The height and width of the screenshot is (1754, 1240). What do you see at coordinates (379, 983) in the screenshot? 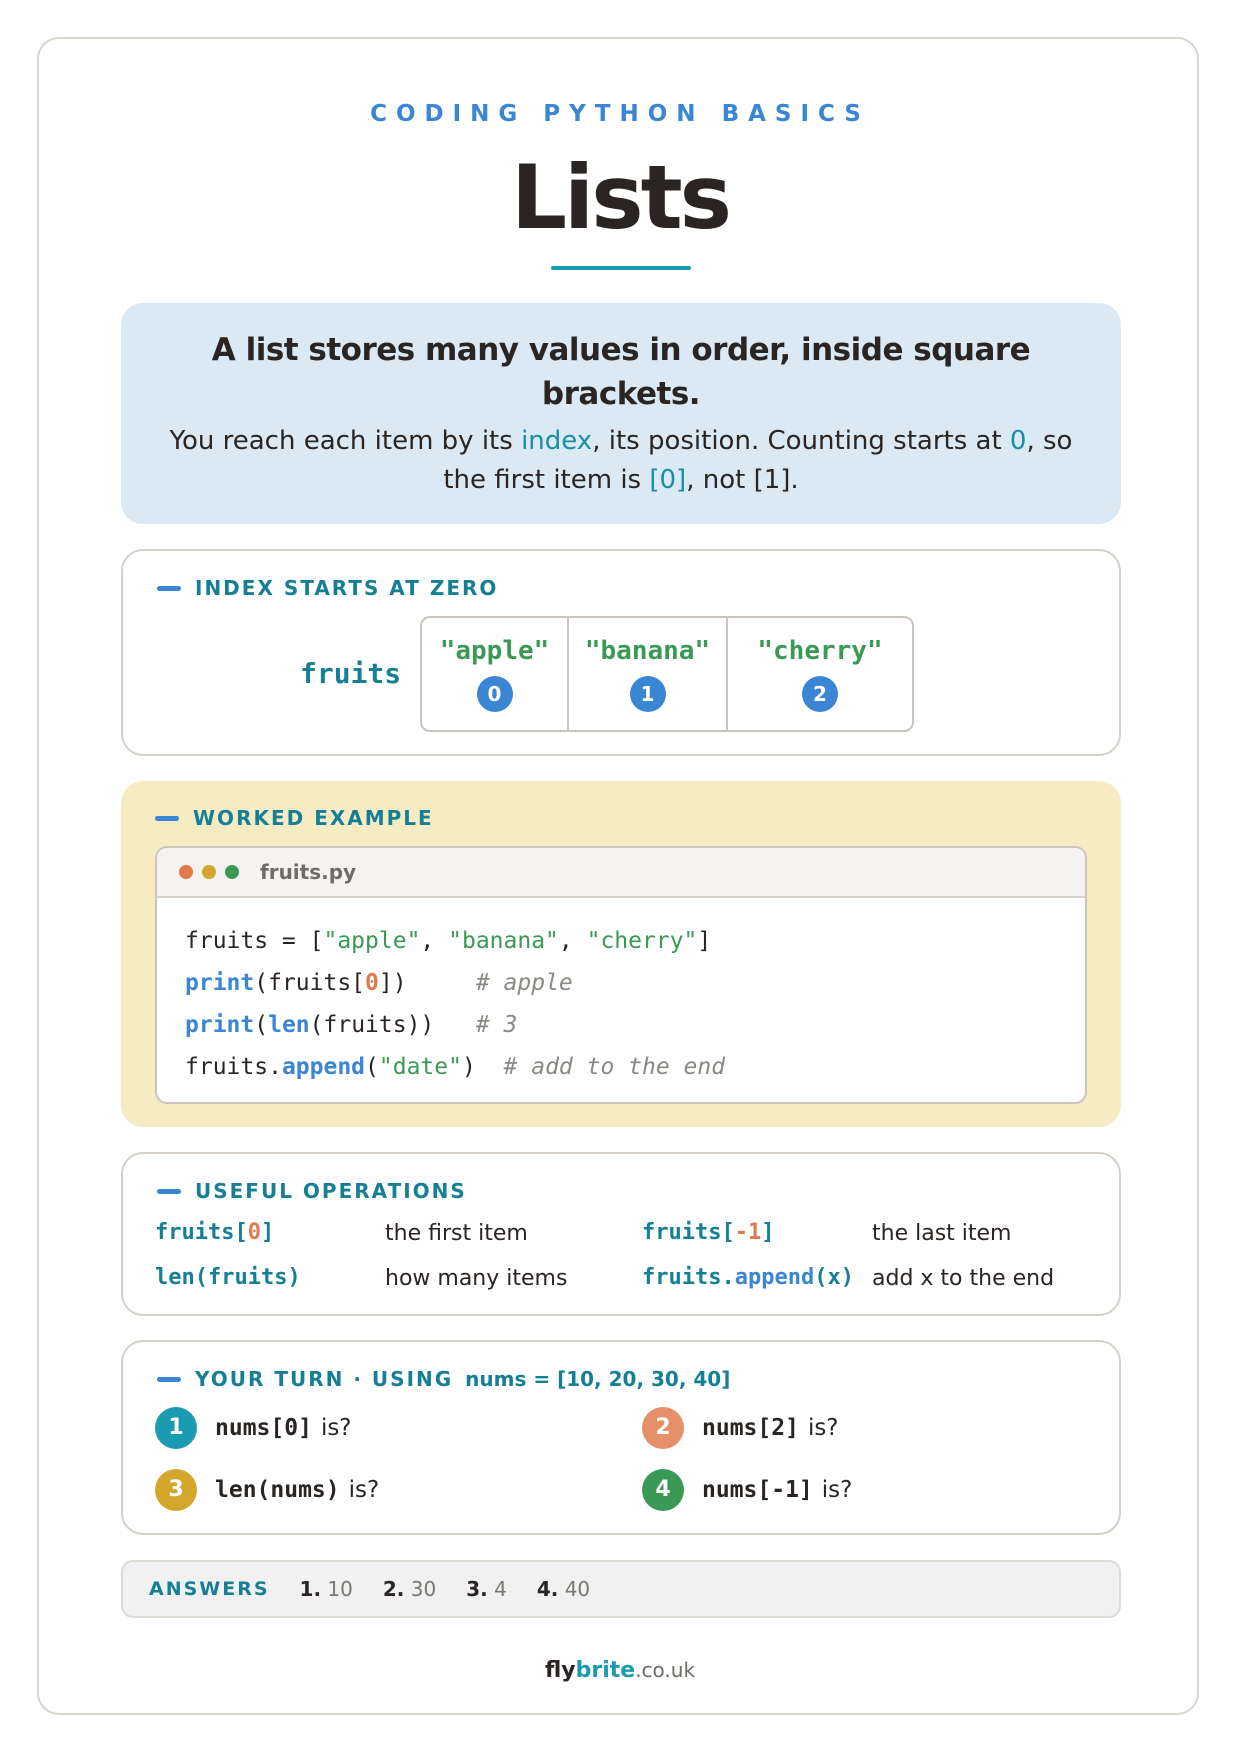
I see `code-line: print(fruits[0]) # apple` at bounding box center [379, 983].